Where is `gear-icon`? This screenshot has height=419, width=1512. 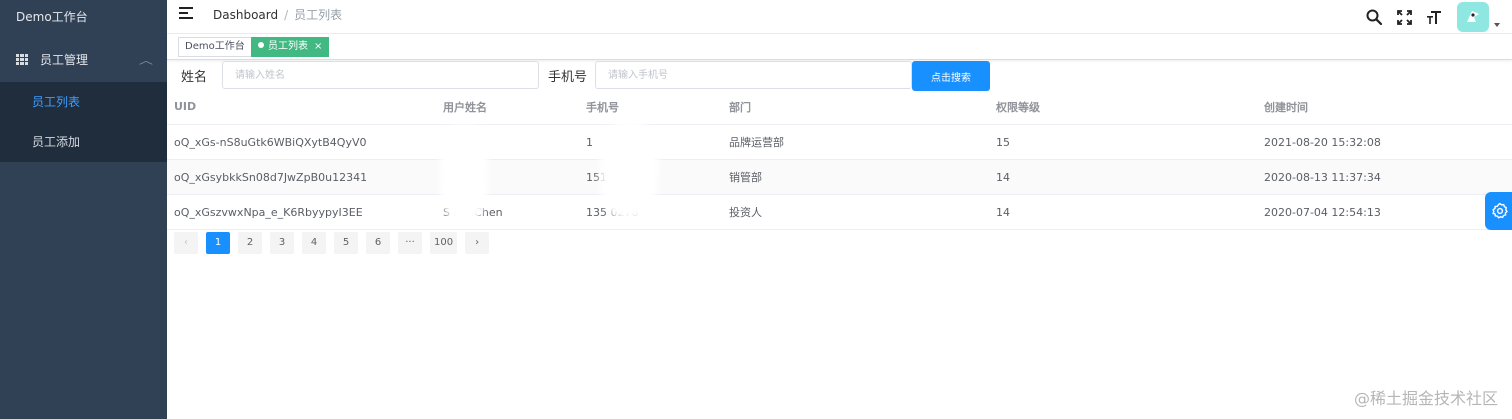 gear-icon is located at coordinates (1500, 210).